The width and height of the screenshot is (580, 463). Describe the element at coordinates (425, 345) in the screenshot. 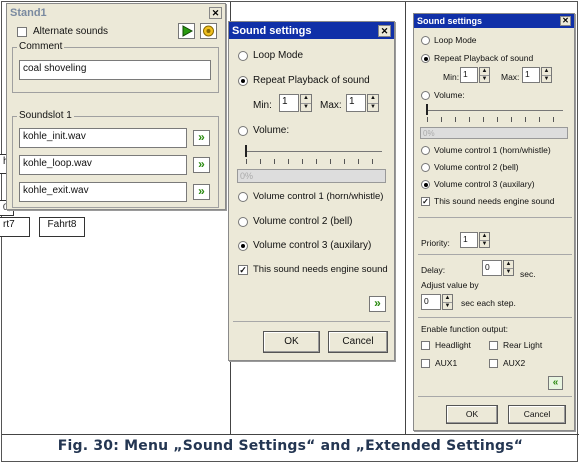

I see `headlight-checkbox` at that location.